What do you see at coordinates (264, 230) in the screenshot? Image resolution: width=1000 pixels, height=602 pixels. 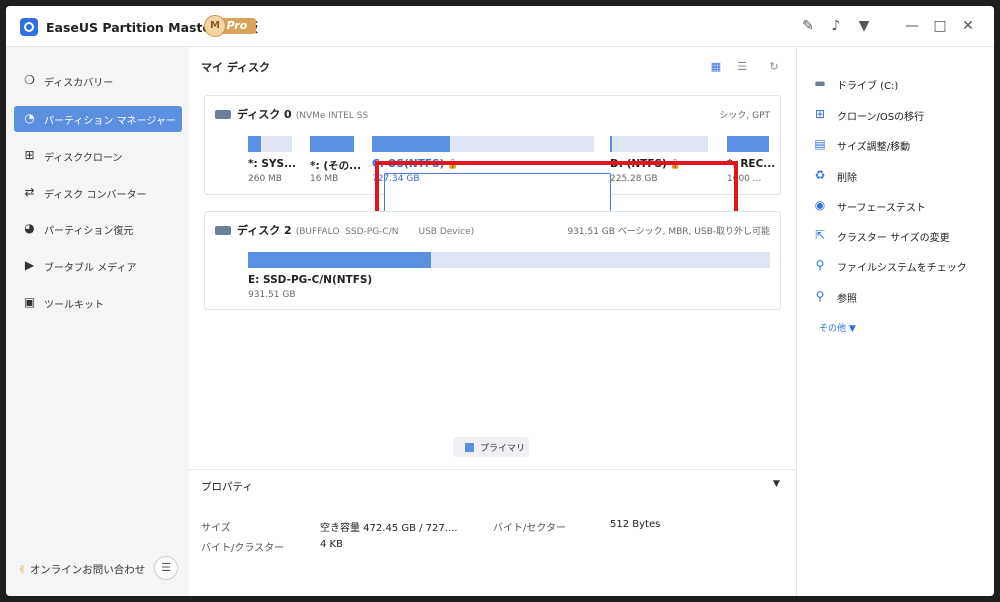 I see `disk-label: ディスク 2` at bounding box center [264, 230].